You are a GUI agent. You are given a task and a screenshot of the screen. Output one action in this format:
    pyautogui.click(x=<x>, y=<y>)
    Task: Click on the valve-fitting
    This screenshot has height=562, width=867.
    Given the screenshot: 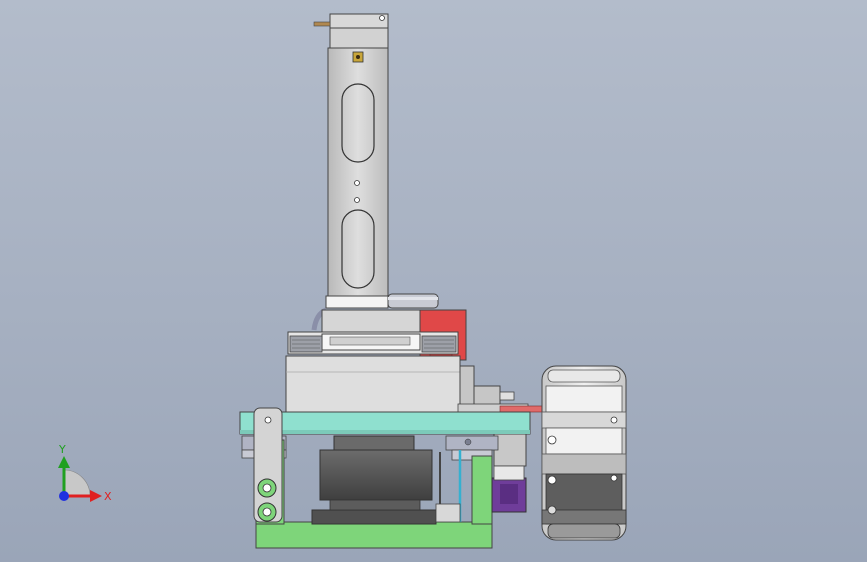 What is the action you would take?
    pyautogui.click(x=500, y=389)
    